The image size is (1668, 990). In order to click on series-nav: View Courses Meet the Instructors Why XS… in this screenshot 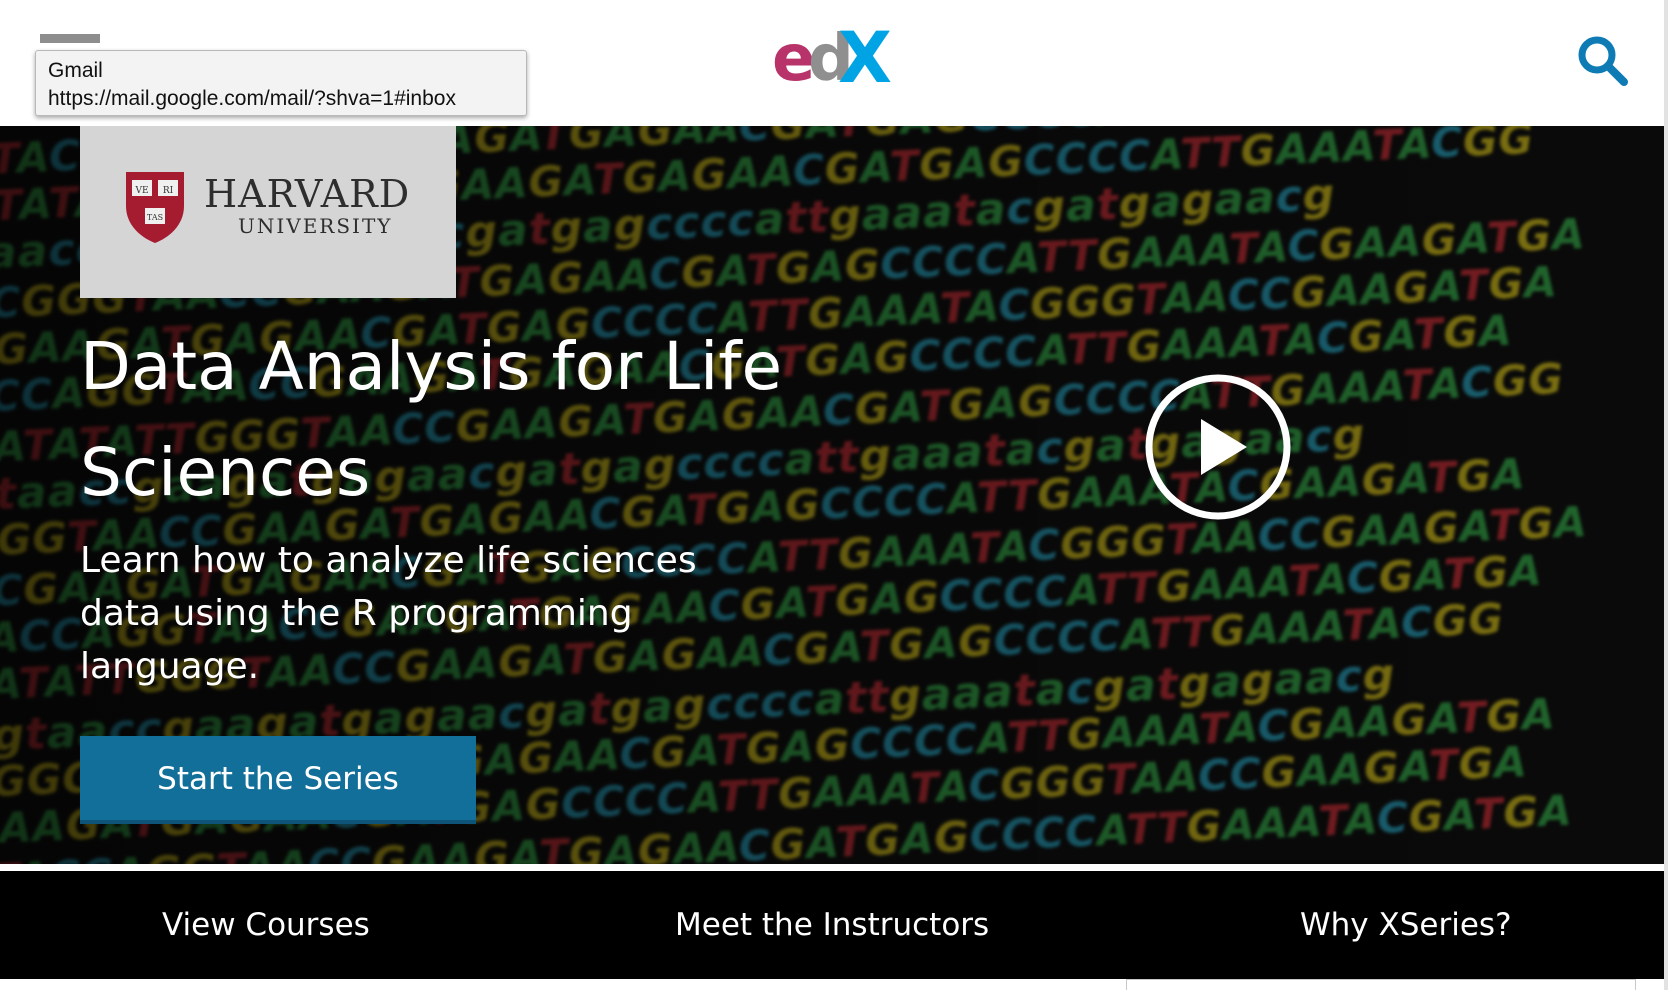, I will do `click(834, 925)`.